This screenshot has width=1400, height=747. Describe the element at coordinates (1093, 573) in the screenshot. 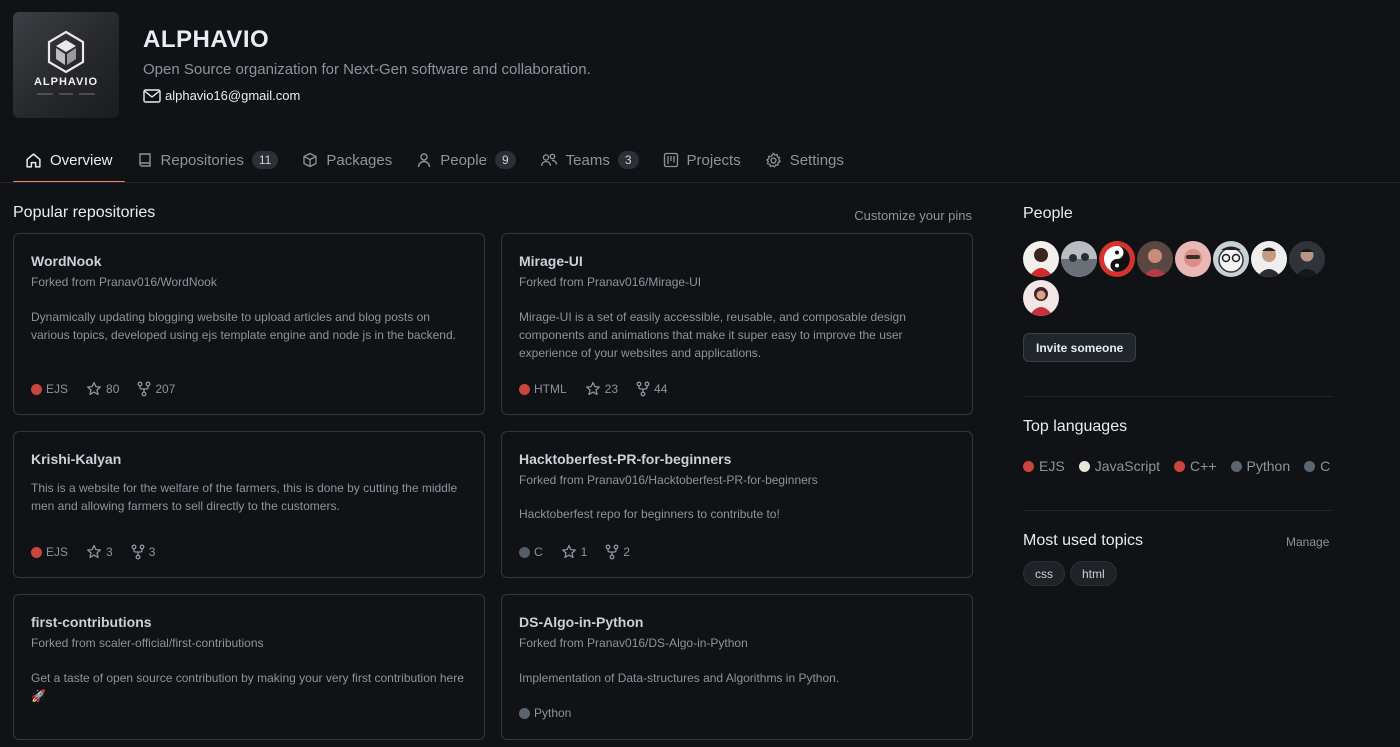

I see `topic-tag: html` at that location.